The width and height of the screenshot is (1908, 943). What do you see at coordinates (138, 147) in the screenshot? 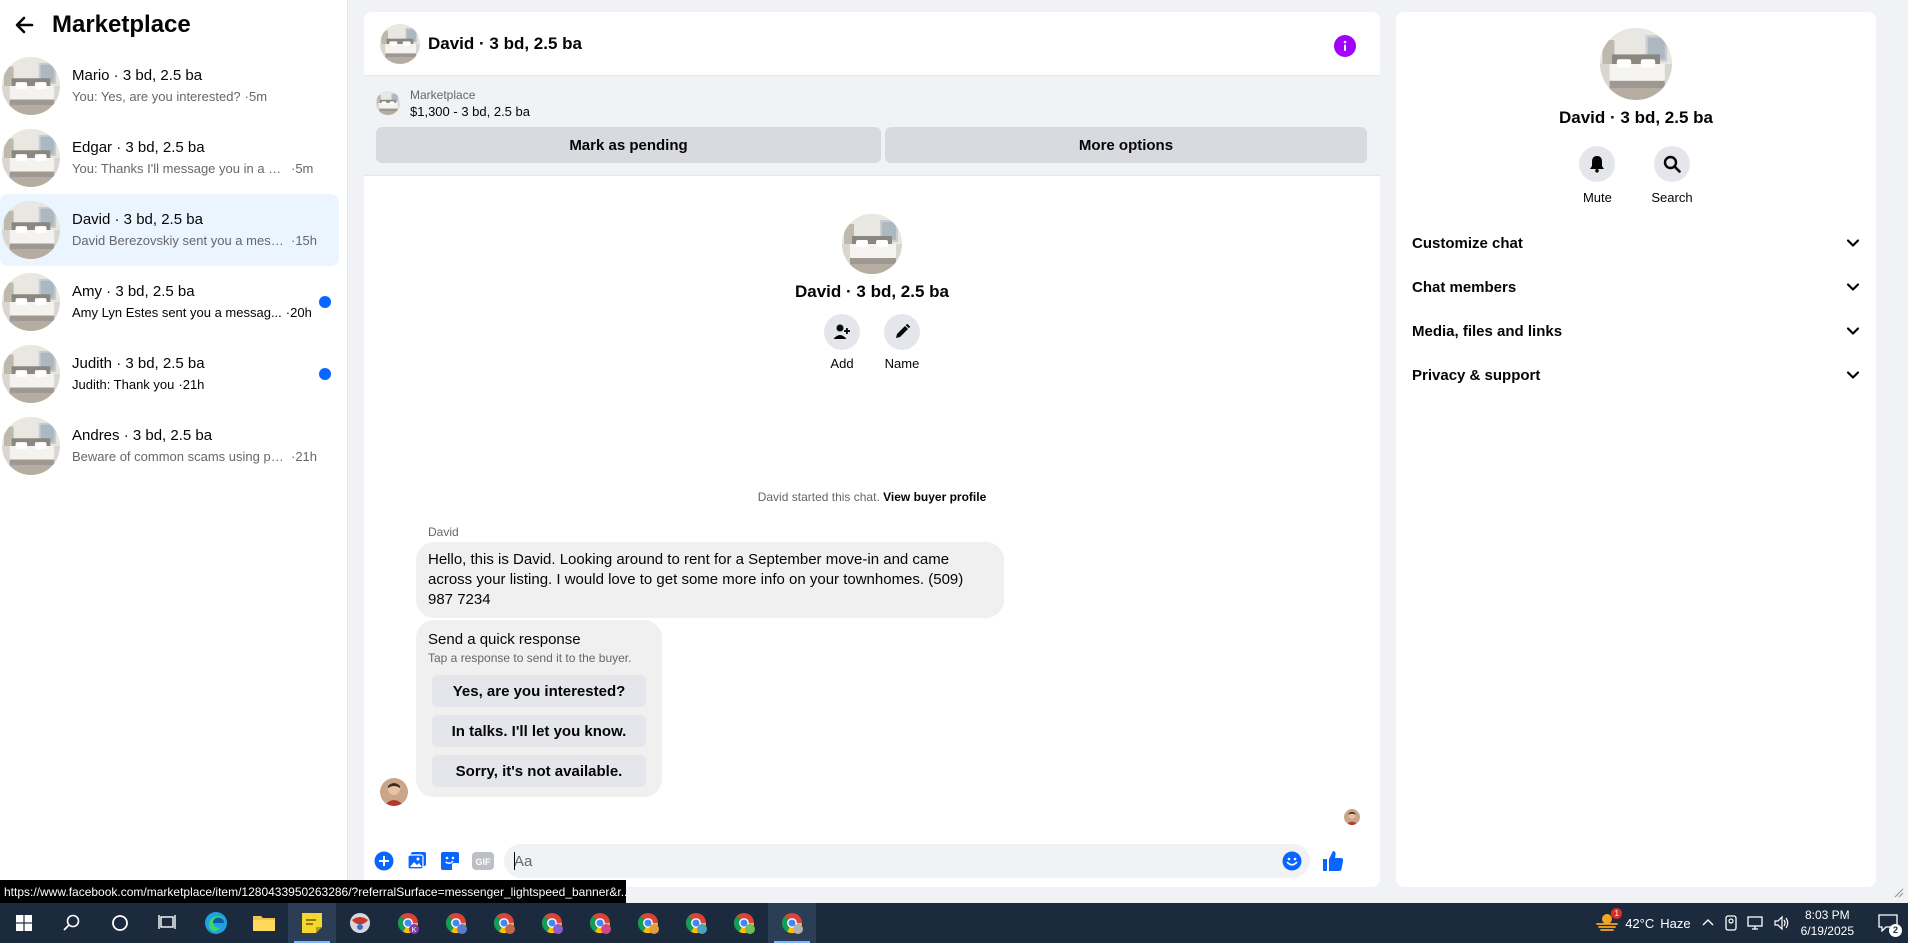
I see `conversation-name: Edgar · 3 bd, 2.5 ba` at bounding box center [138, 147].